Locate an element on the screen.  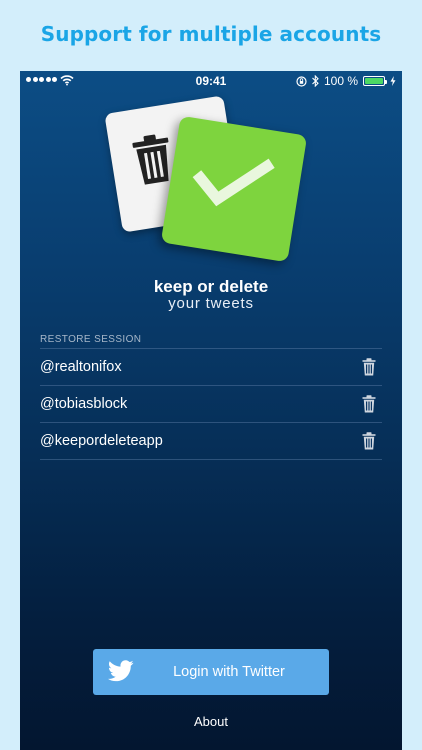
account-row-keepordeleteapp: @keepordeleteapp is located at coordinates (211, 441).